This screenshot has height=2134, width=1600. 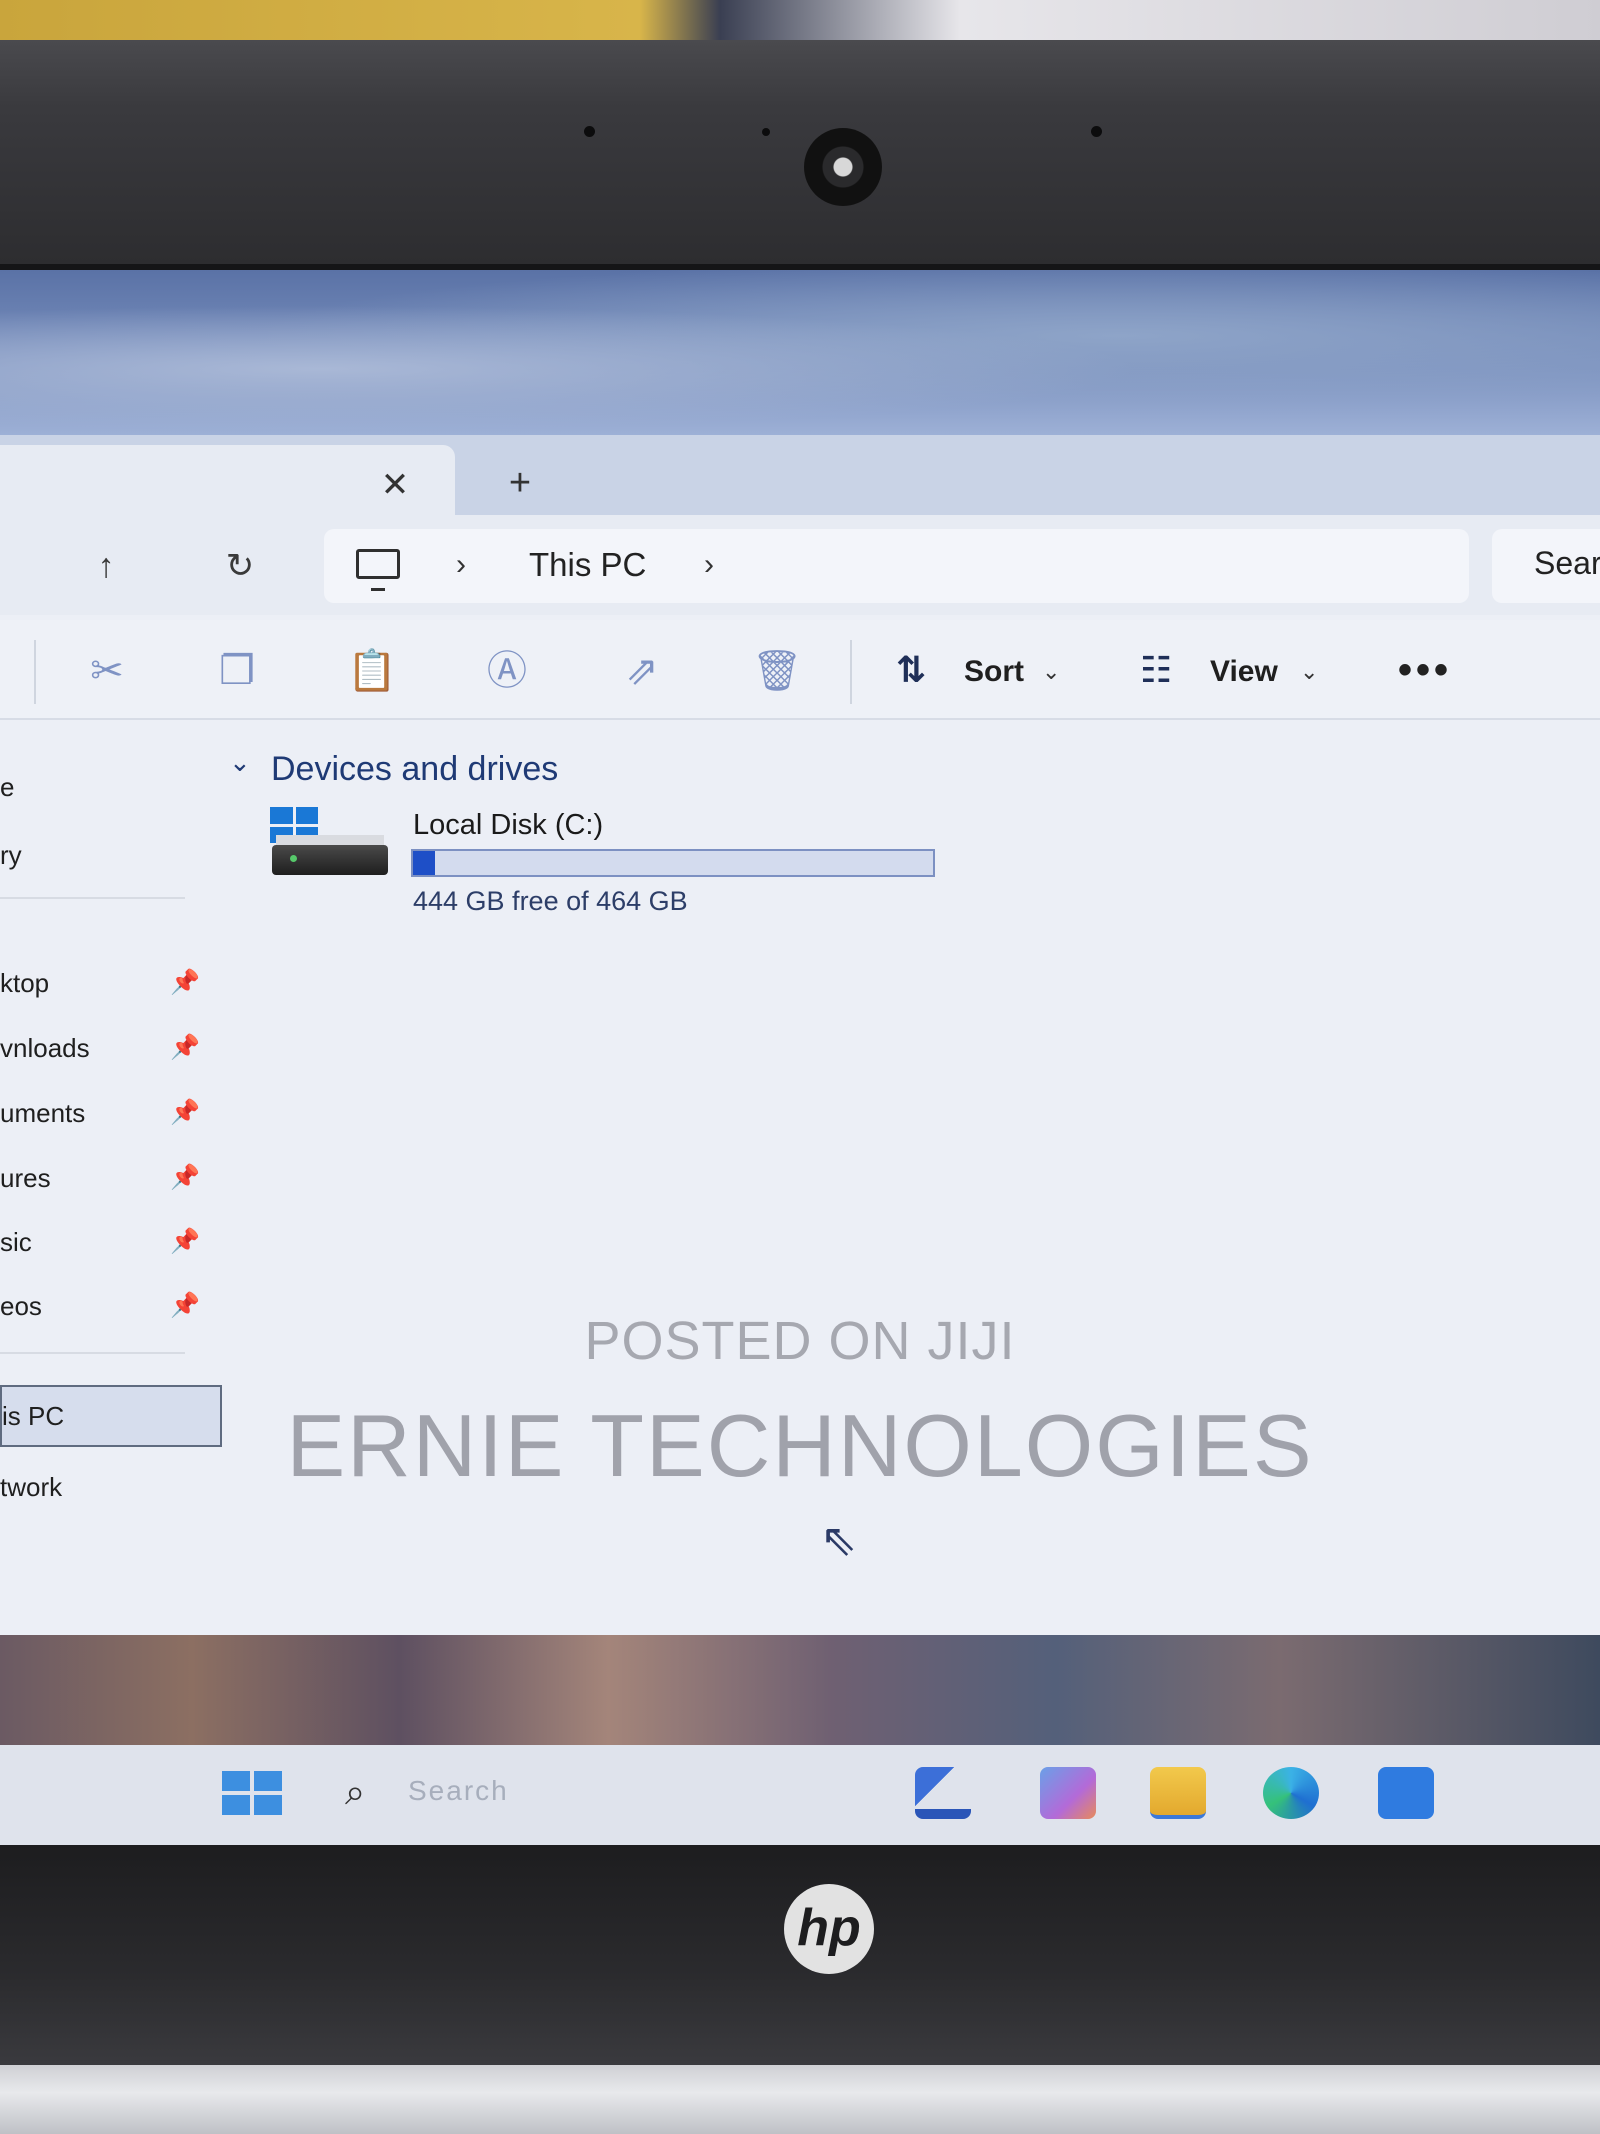 I want to click on hard-drive-icon, so click(x=330, y=847).